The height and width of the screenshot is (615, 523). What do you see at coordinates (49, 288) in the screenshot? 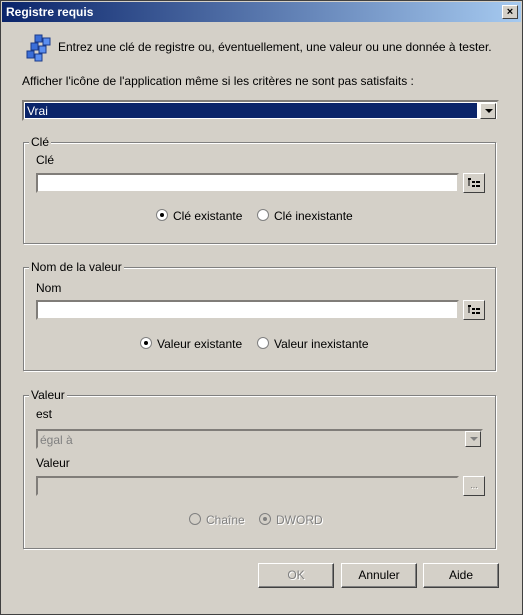
I see `value-name-field-label: Nom` at bounding box center [49, 288].